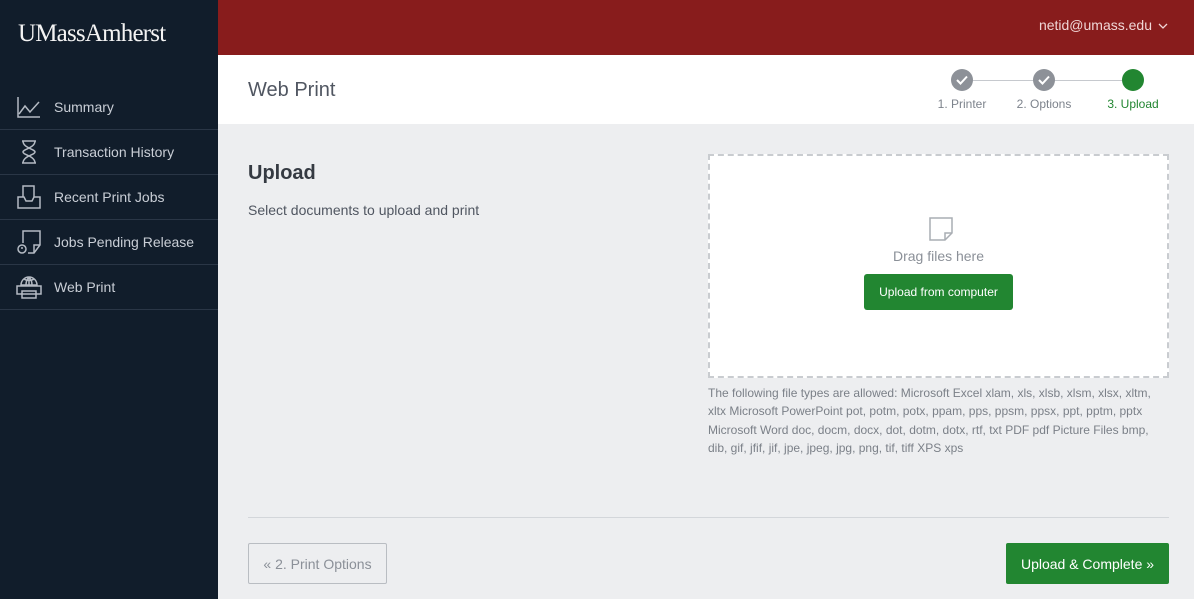  I want to click on chevron-down-icon, so click(1163, 25).